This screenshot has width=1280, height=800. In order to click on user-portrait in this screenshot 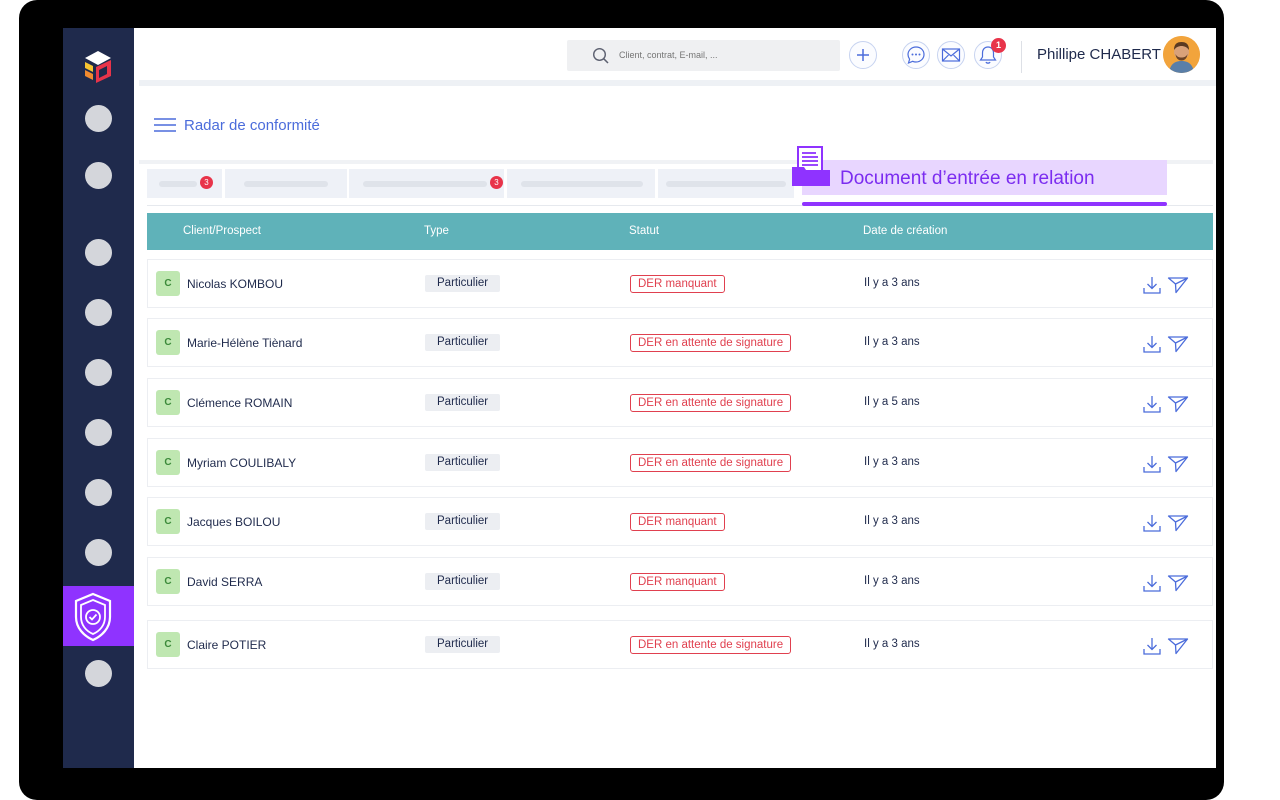, I will do `click(1181, 54)`.